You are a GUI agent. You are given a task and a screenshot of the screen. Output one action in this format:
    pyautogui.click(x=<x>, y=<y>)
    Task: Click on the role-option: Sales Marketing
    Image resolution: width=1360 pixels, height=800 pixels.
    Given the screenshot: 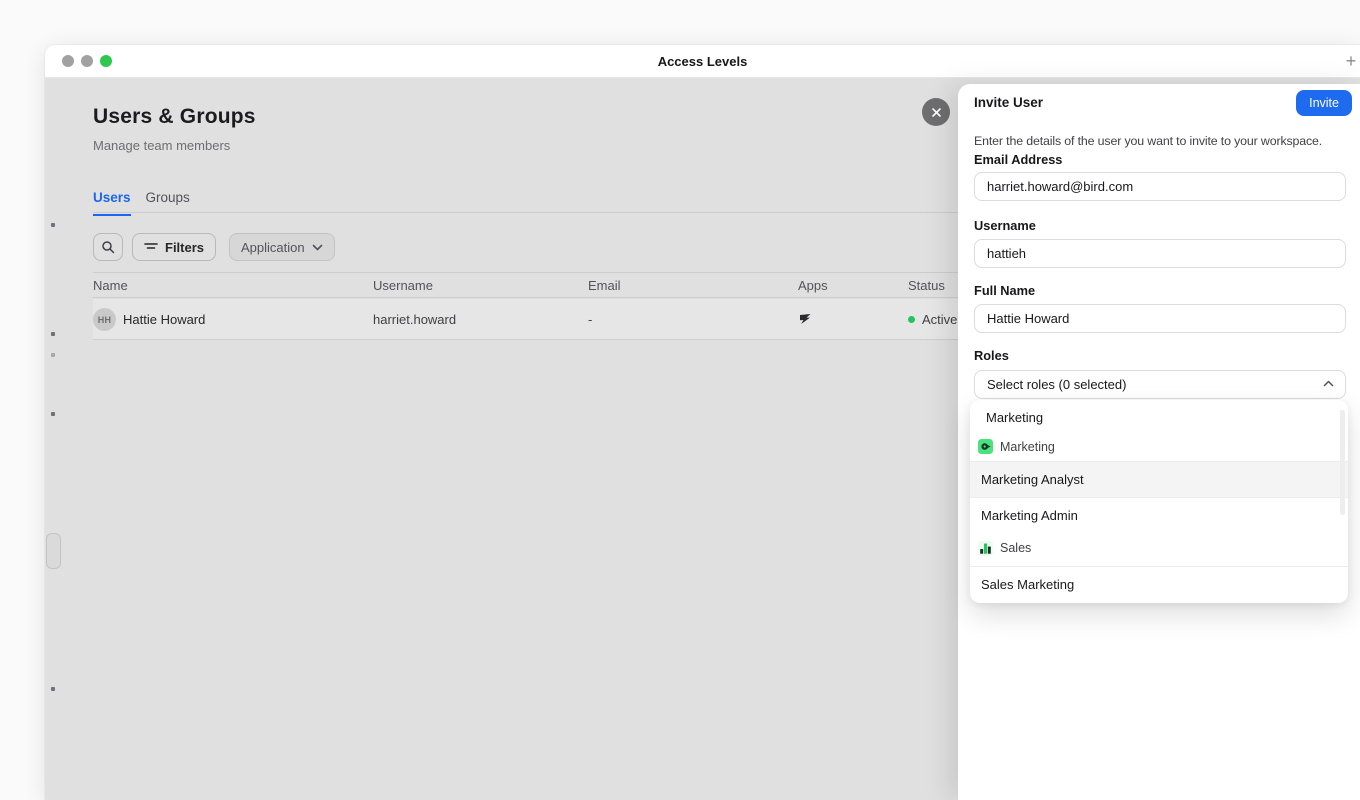 What is the action you would take?
    pyautogui.click(x=1159, y=584)
    